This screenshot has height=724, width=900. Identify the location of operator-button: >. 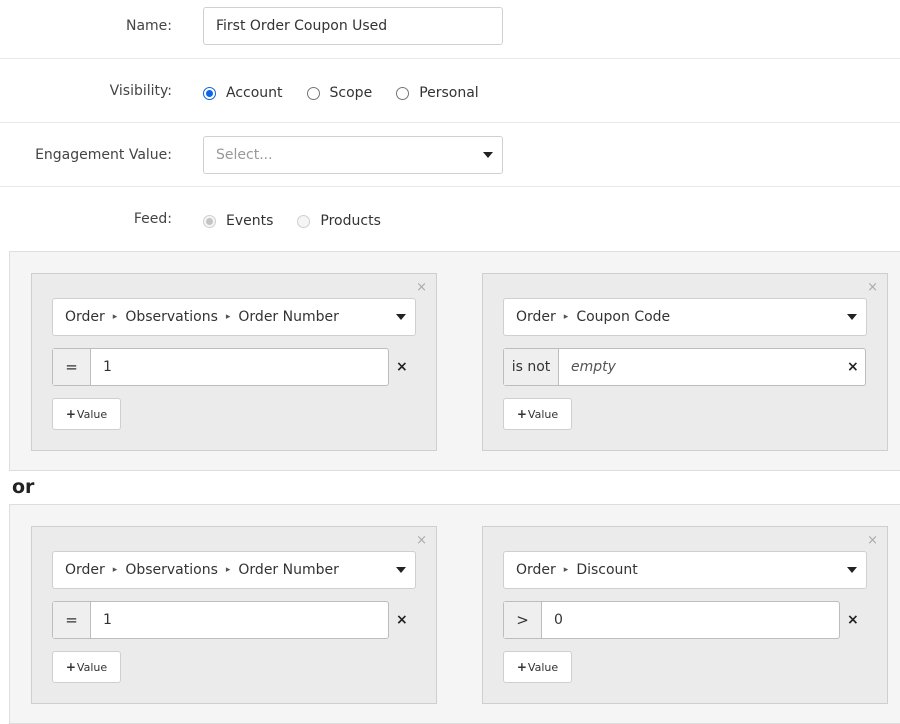
(523, 620).